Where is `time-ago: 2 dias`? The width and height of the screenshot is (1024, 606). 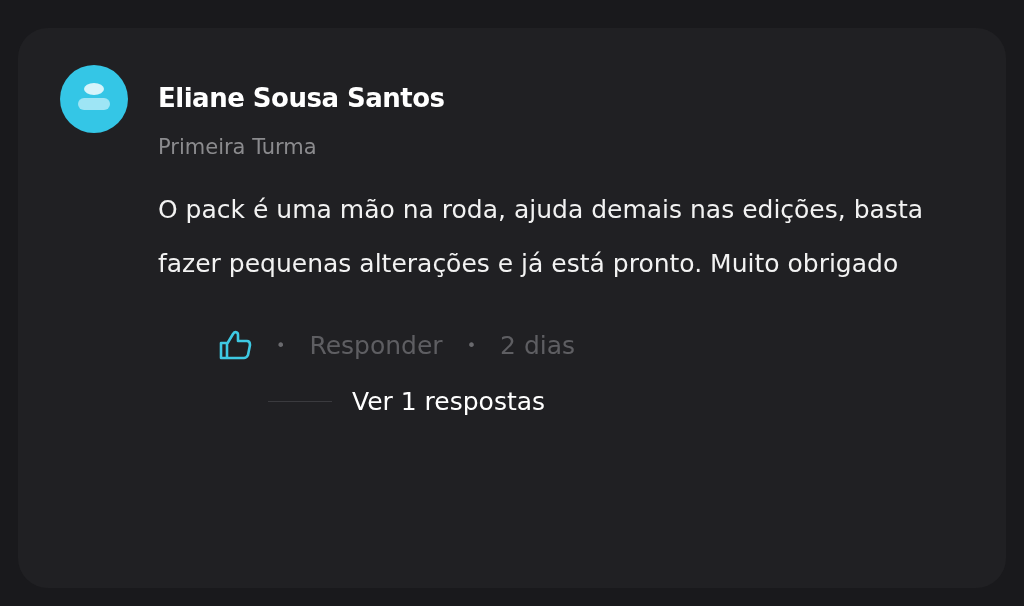 time-ago: 2 dias is located at coordinates (538, 345).